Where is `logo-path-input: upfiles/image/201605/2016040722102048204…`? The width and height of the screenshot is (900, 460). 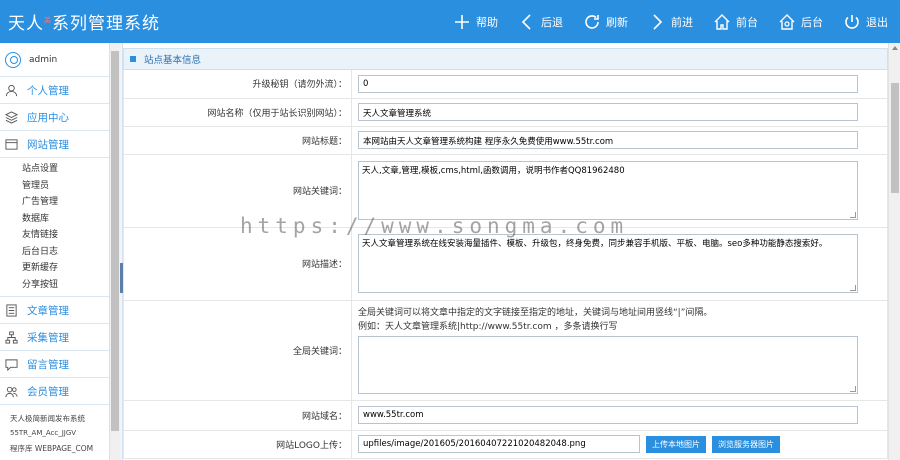 logo-path-input: upfiles/image/201605/2016040722102048204… is located at coordinates (499, 444).